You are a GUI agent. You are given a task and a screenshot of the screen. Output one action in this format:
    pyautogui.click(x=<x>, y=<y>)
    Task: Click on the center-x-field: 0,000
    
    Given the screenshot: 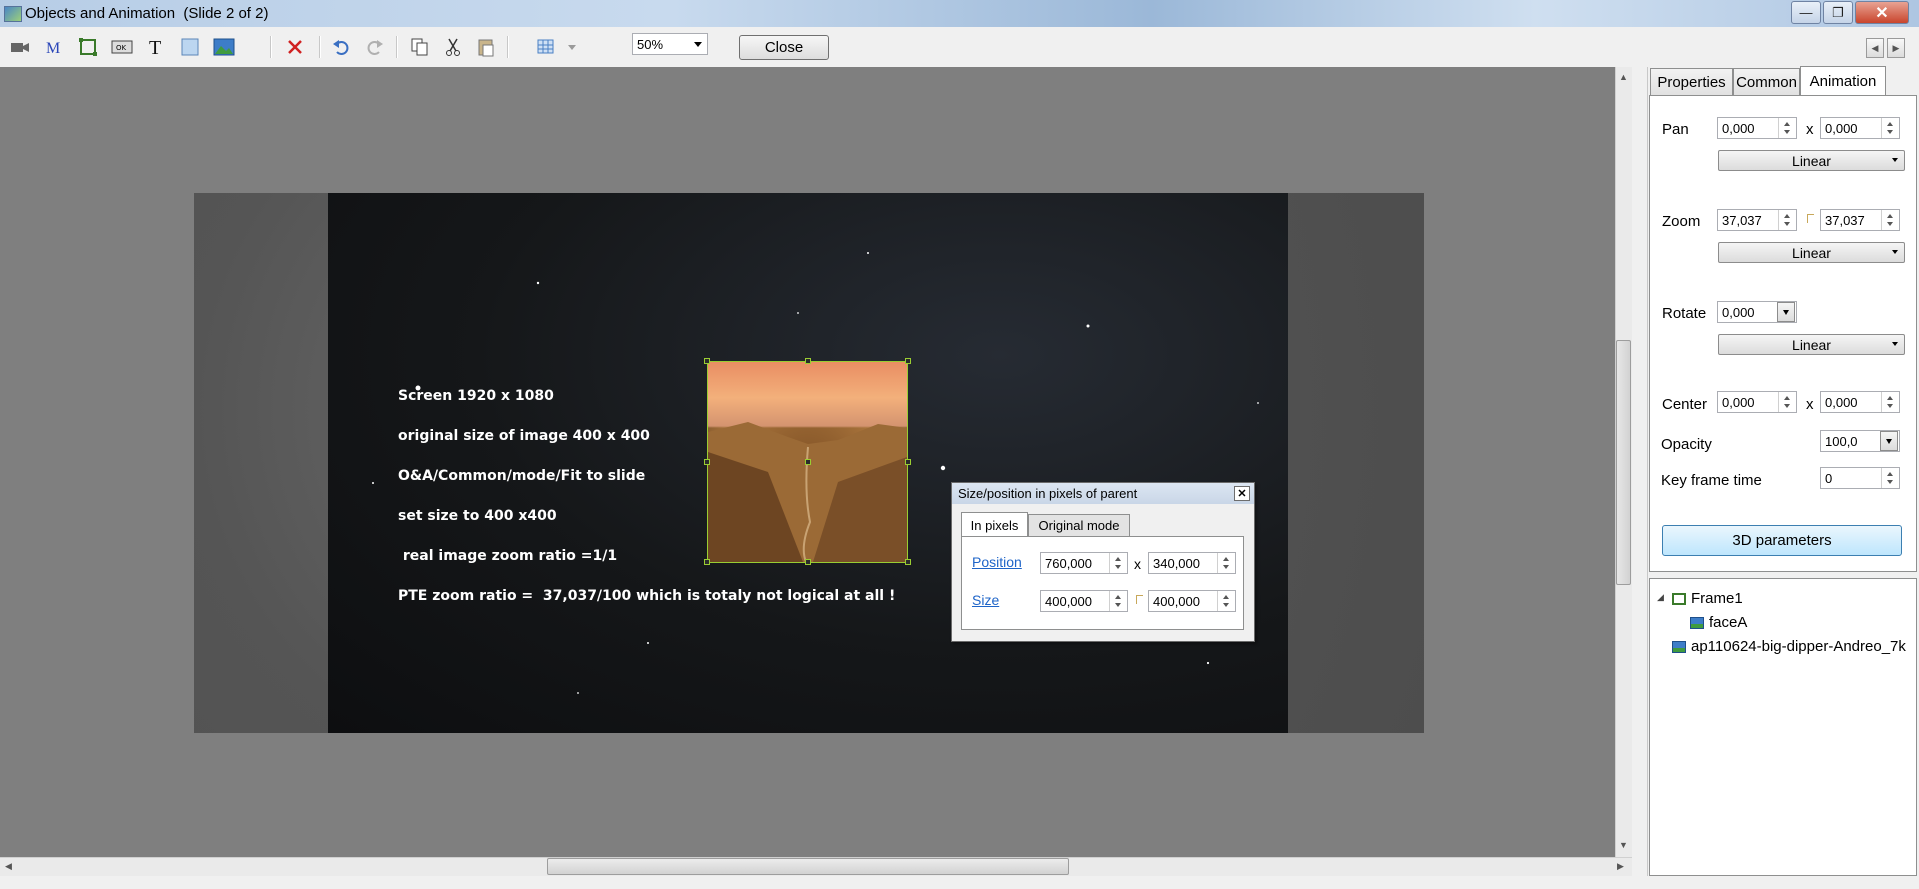 What is the action you would take?
    pyautogui.click(x=1757, y=402)
    